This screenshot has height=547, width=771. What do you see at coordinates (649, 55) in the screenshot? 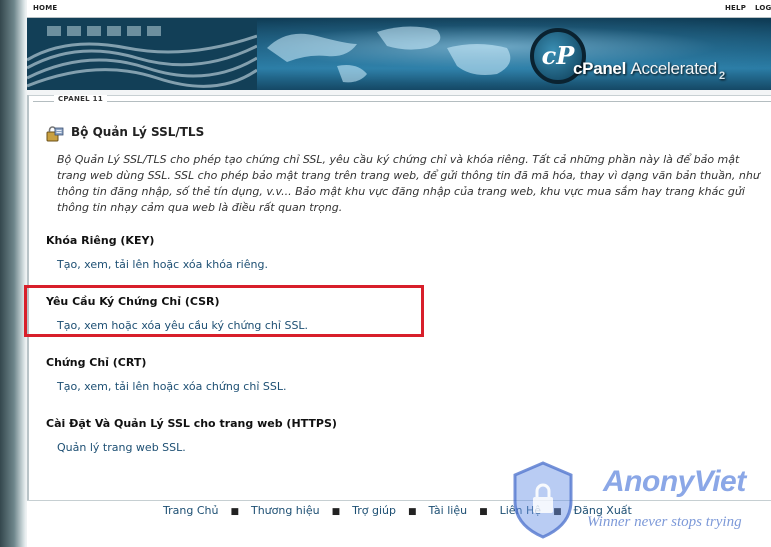
I see `cpanel-logo: cP cPanel Accelerated 2` at bounding box center [649, 55].